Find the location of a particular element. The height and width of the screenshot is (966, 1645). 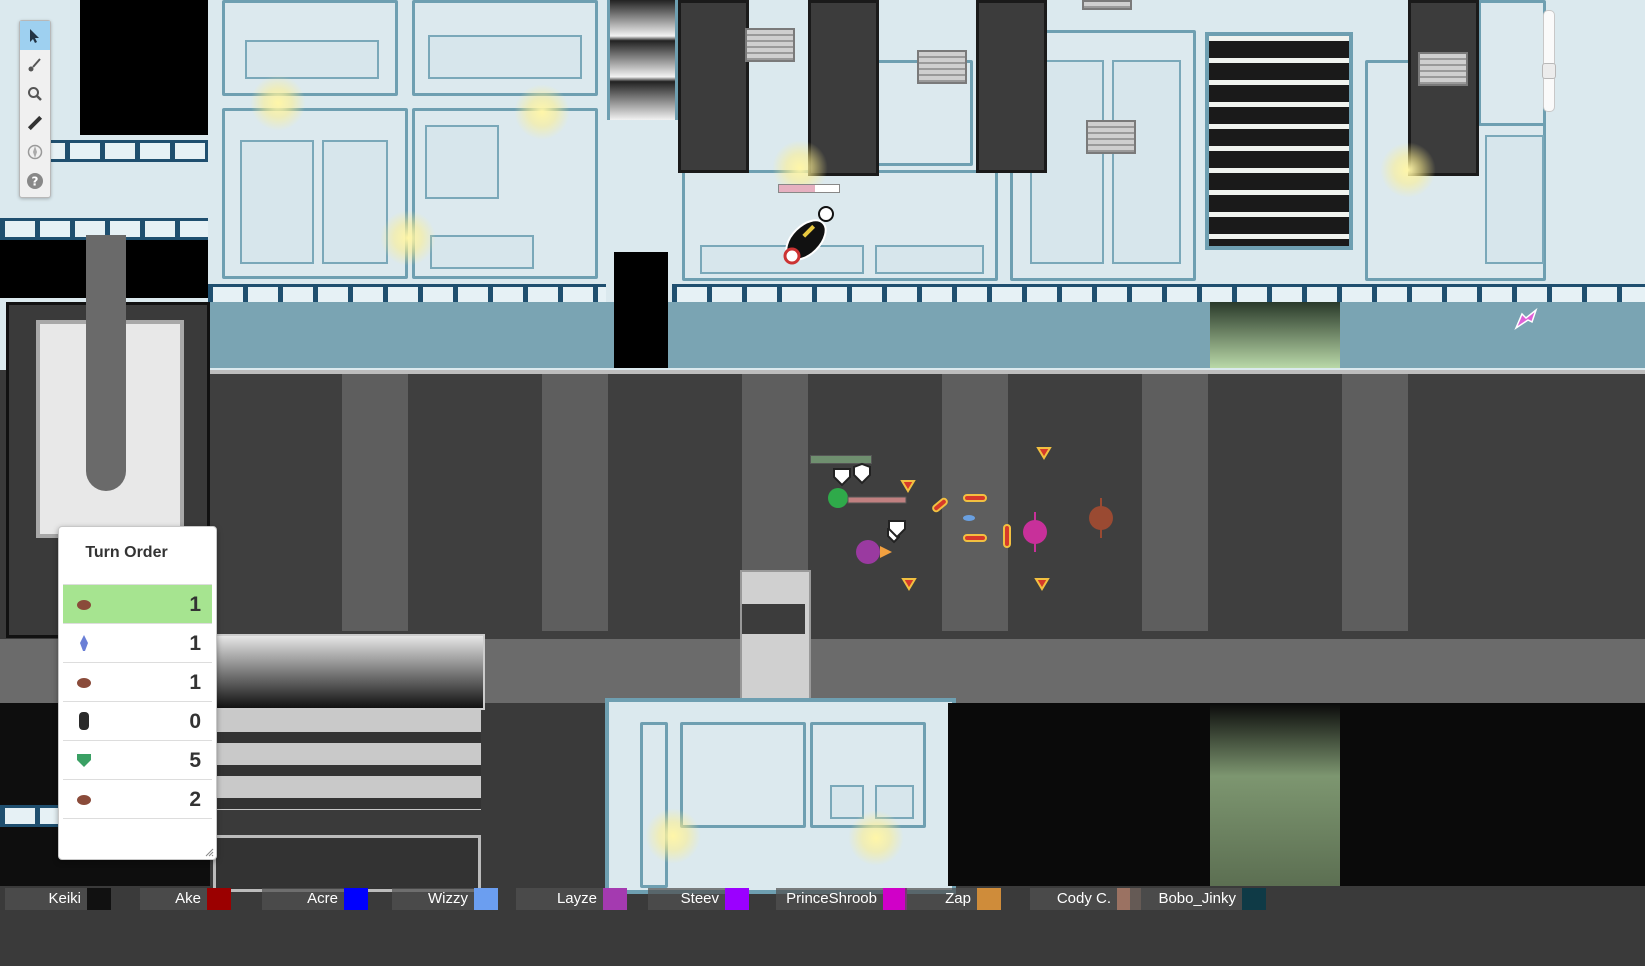

select-tool-button is located at coordinates (35, 35).